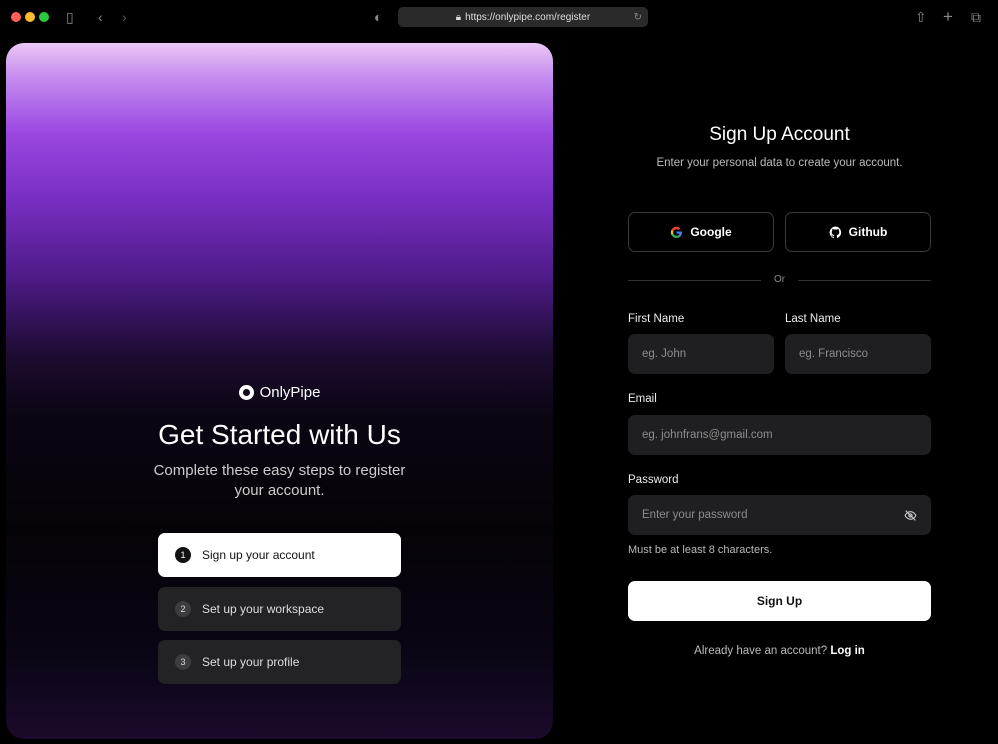 This screenshot has width=998, height=744. I want to click on minimize-window-button, so click(30, 17).